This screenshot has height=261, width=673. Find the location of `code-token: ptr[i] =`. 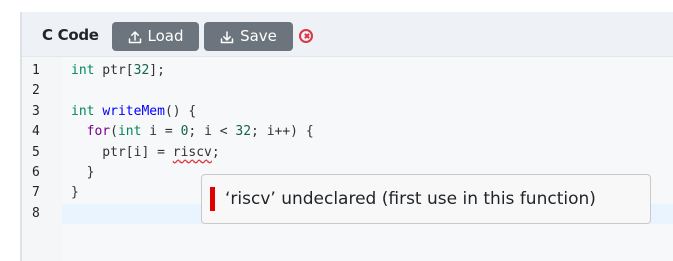

code-token: ptr[i] = is located at coordinates (122, 152).